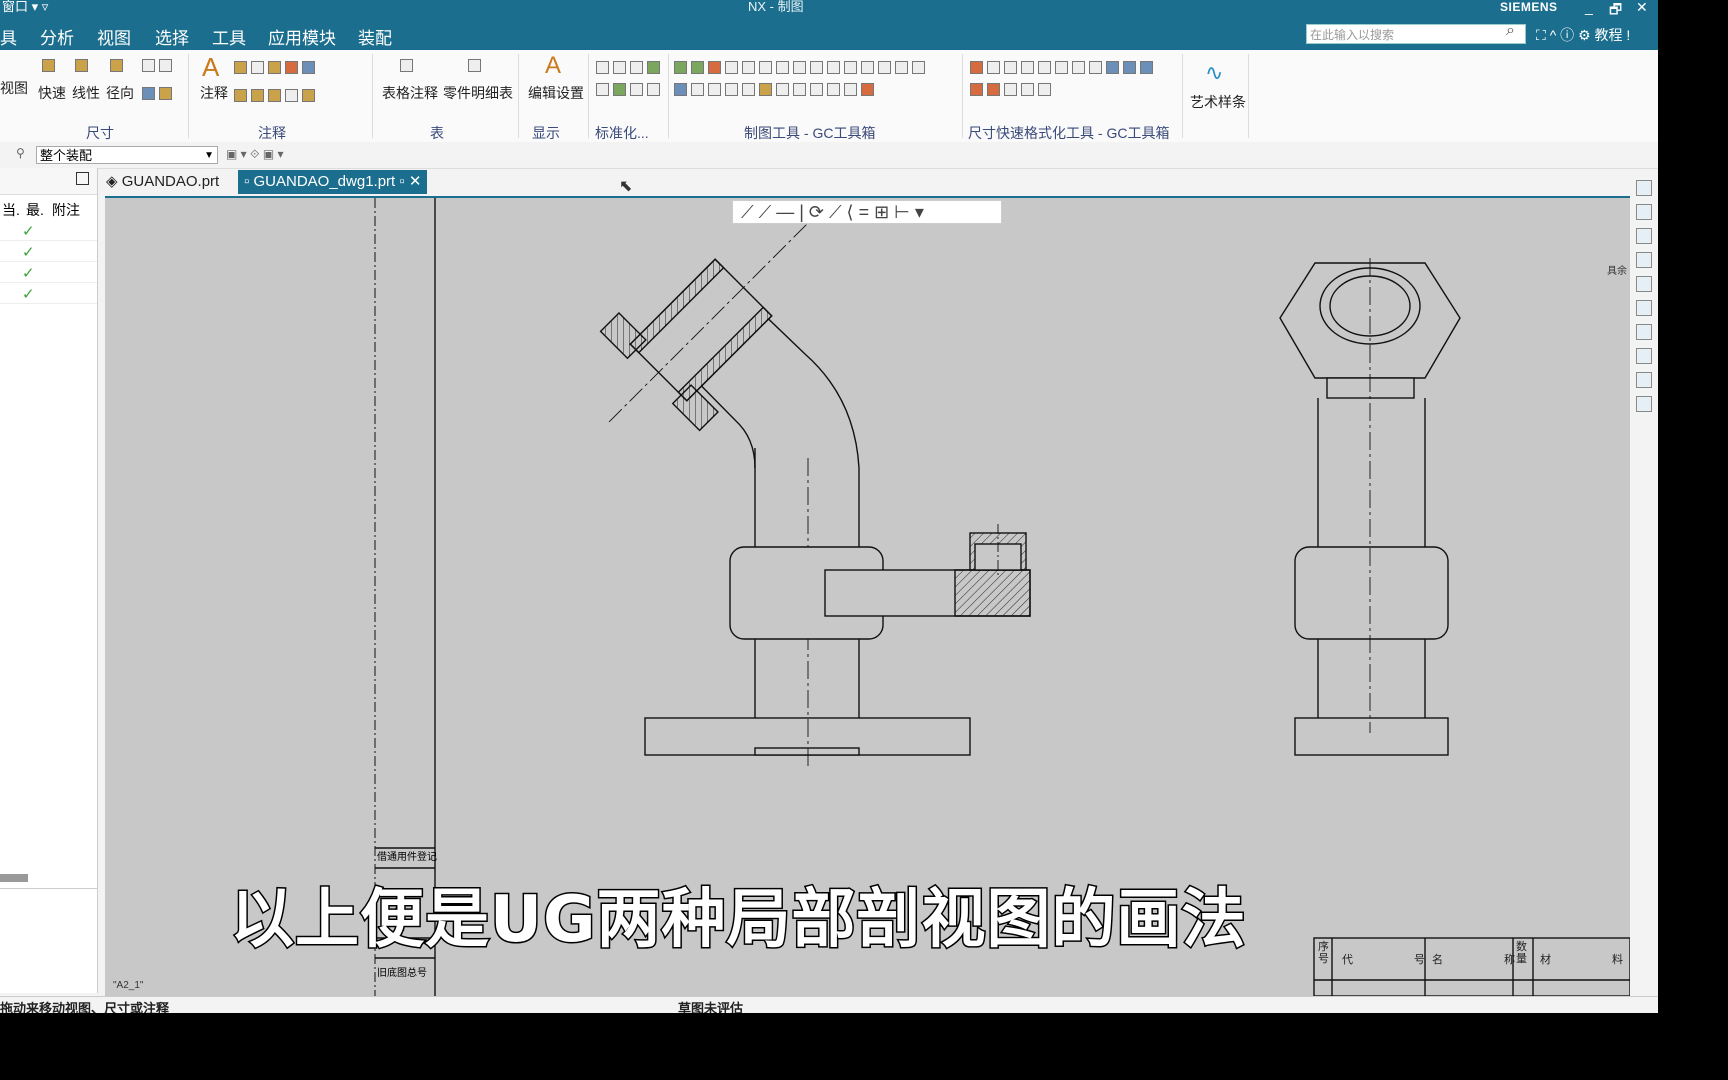  What do you see at coordinates (85, 1007) in the screenshot?
I see `status-message: 拖动来移动视图、尺寸或注释` at bounding box center [85, 1007].